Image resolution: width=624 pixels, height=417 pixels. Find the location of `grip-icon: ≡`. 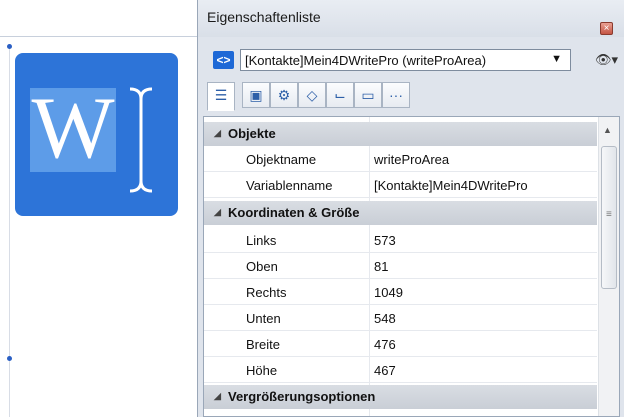

grip-icon: ≡ is located at coordinates (609, 214).